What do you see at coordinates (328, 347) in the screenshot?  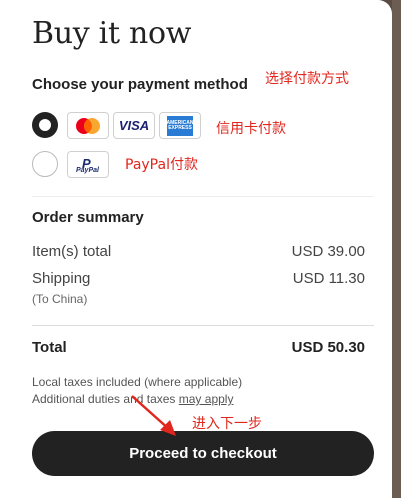 I see `total-value: USD 50.30` at bounding box center [328, 347].